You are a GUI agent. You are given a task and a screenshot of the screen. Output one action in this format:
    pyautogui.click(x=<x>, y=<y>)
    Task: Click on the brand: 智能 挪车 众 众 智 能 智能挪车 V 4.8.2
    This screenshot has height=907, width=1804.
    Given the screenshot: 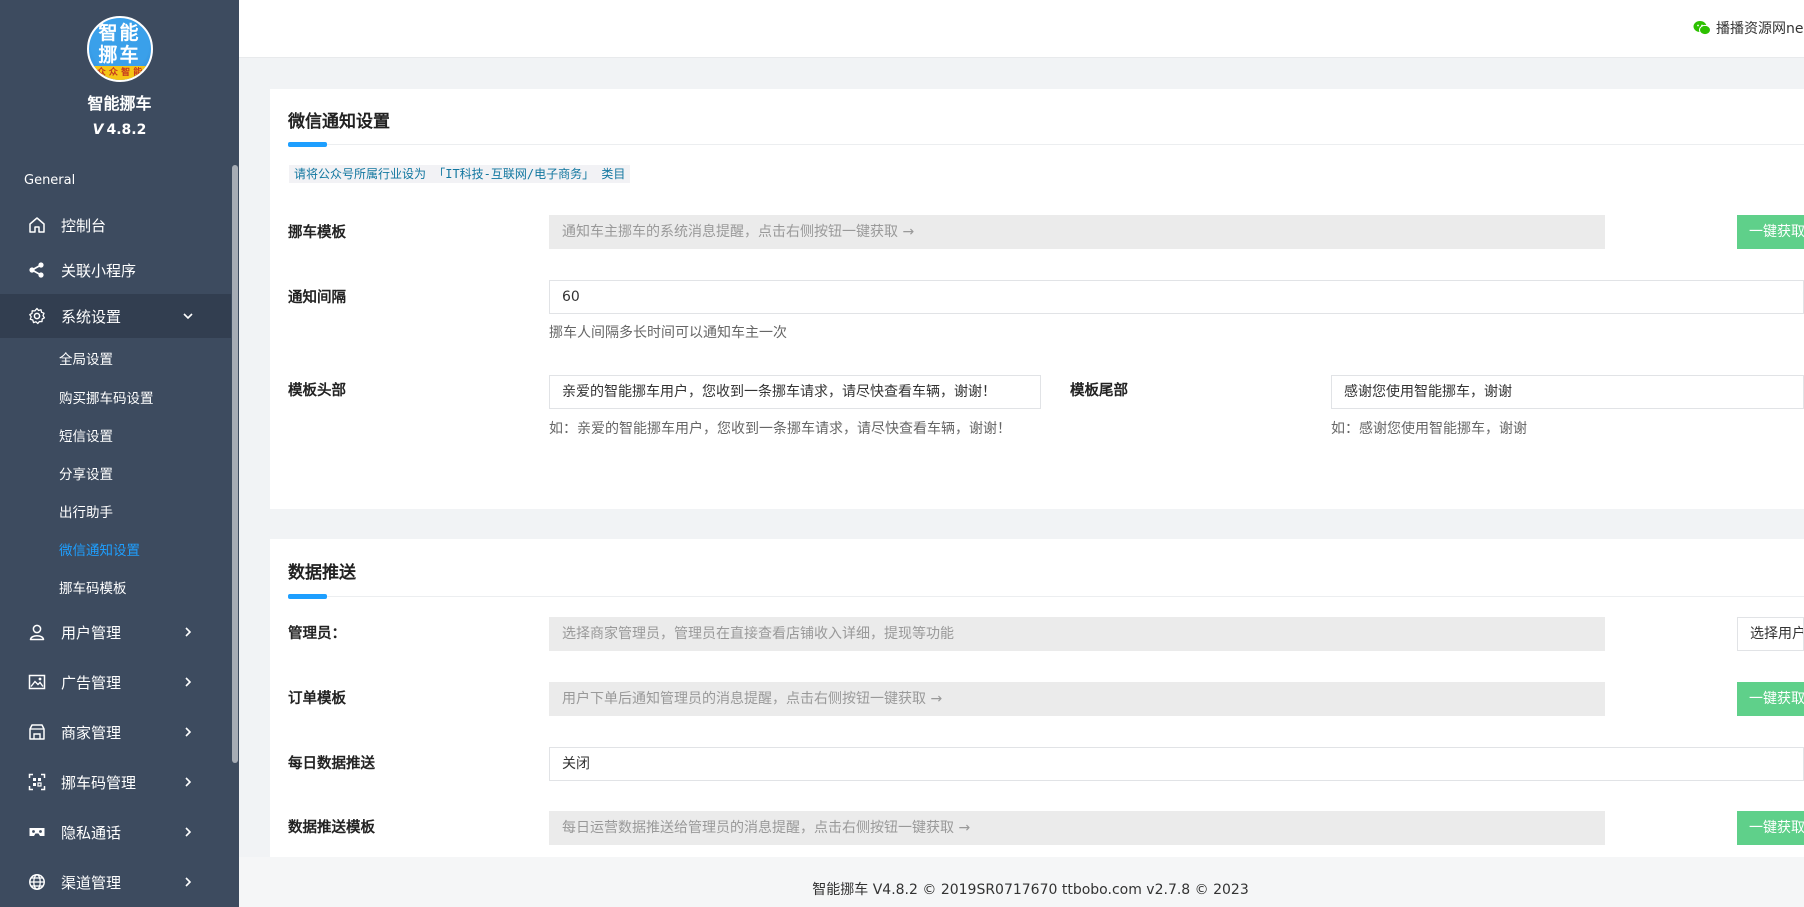 What is the action you would take?
    pyautogui.click(x=119, y=69)
    